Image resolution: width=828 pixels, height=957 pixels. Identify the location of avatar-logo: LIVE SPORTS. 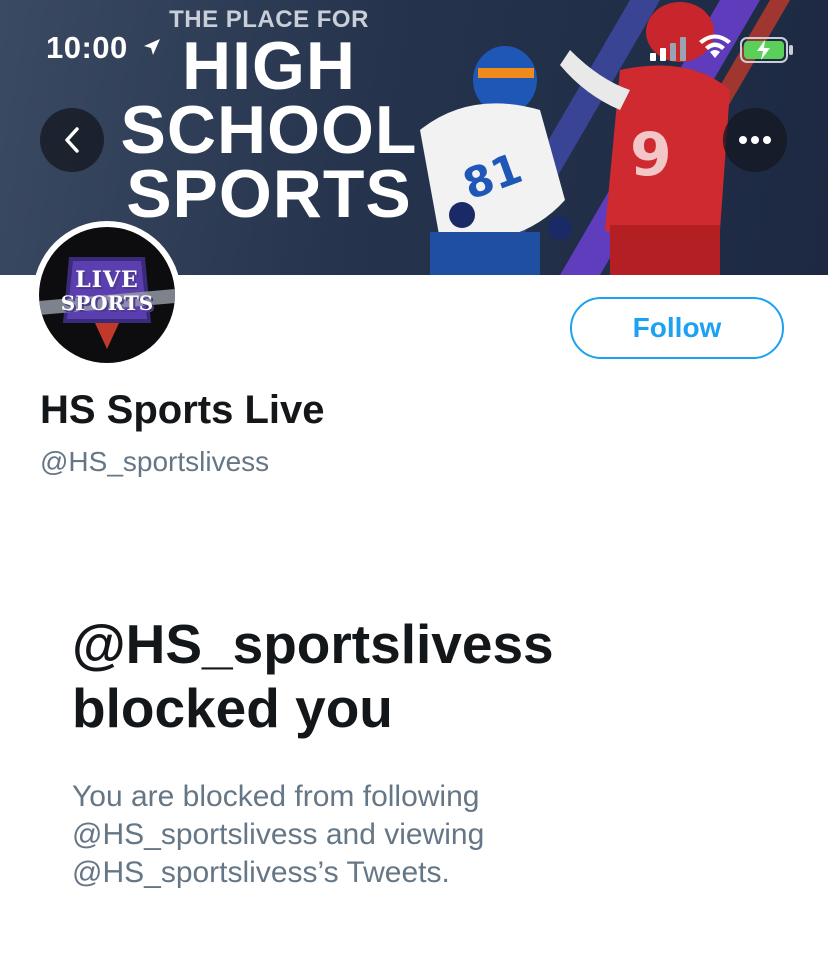
(107, 295).